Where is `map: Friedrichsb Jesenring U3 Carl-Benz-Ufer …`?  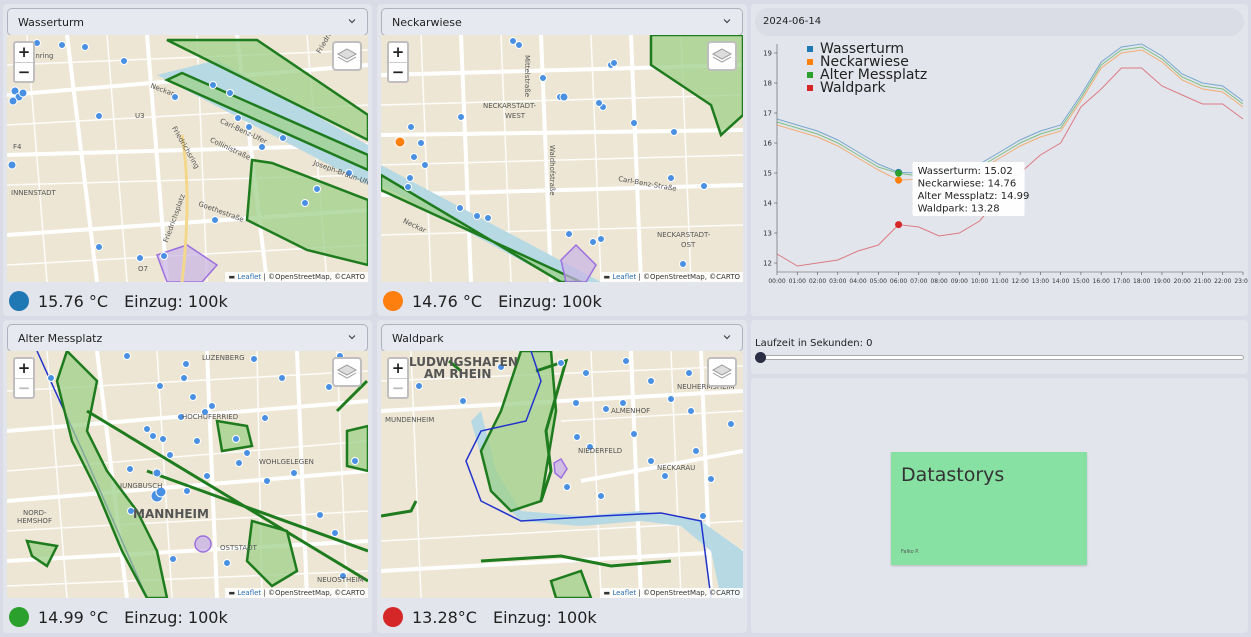 map: Friedrichsb Jesenring U3 Carl-Benz-Ufer … is located at coordinates (187, 158).